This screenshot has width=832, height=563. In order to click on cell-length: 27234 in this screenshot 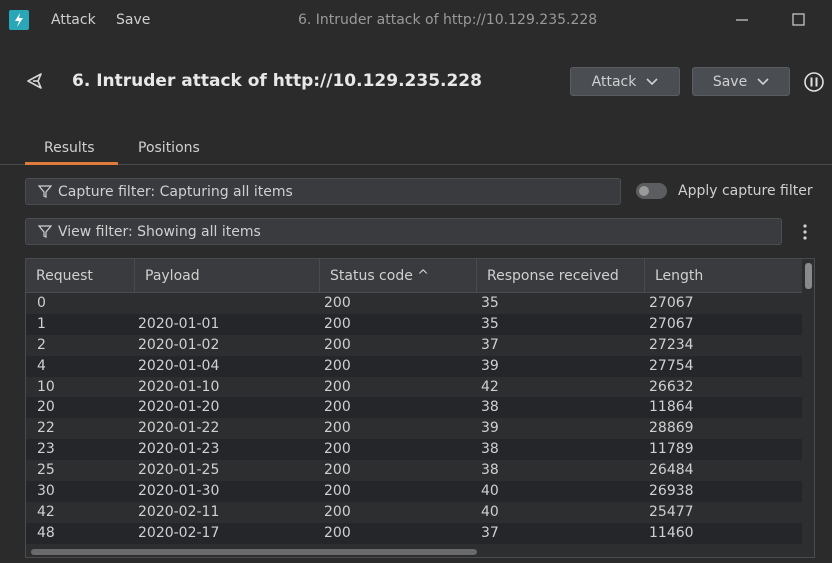, I will do `click(671, 344)`.